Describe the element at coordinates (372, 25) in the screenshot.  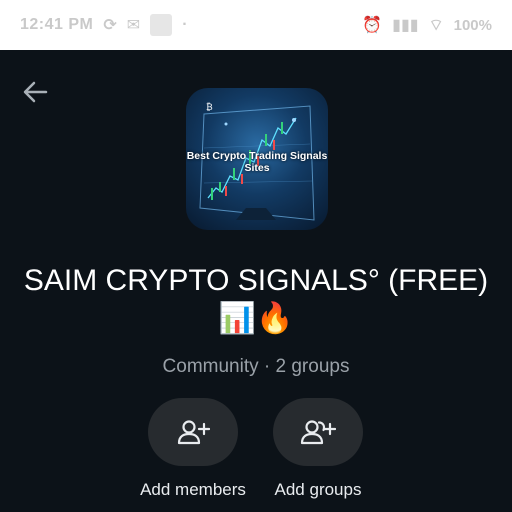
I see `alarm-icon: ⏰` at that location.